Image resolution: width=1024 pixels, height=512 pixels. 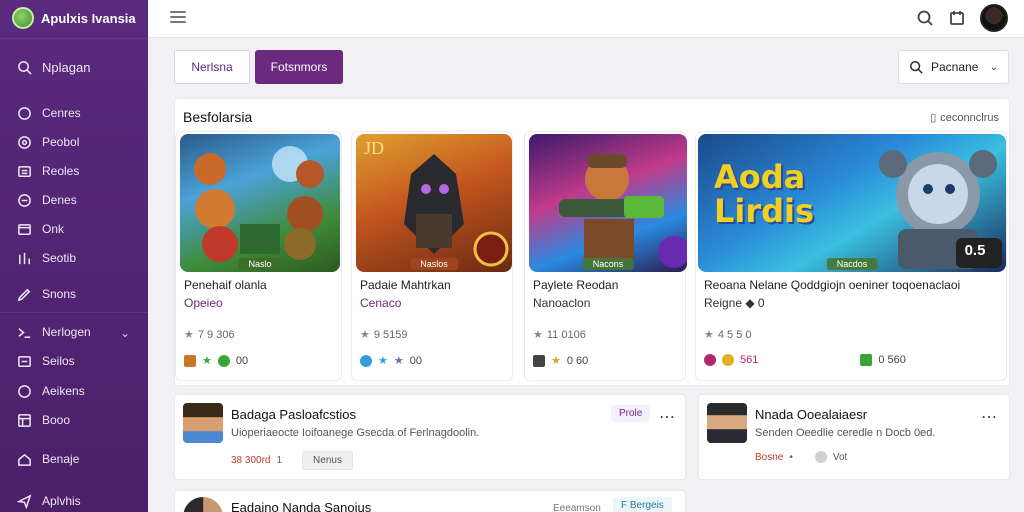 What do you see at coordinates (539, 360) in the screenshot?
I see `camera-icon` at bounding box center [539, 360].